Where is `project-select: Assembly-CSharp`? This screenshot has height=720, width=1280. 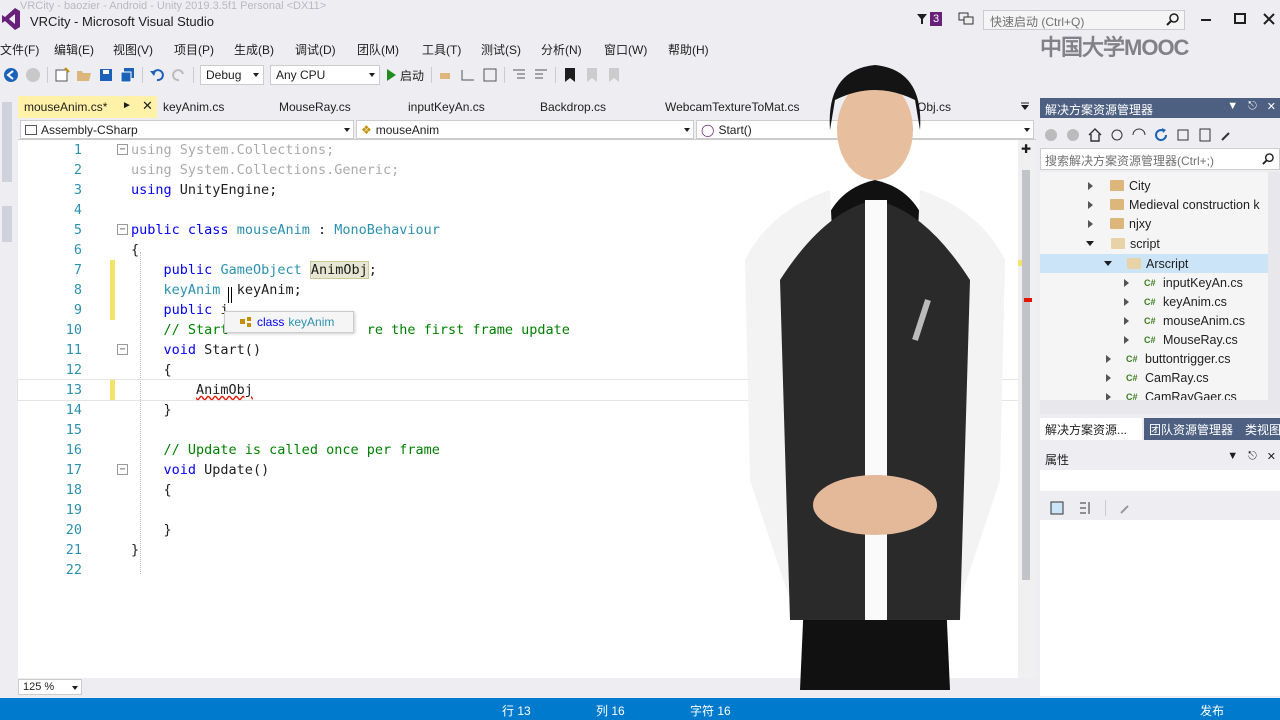 project-select: Assembly-CSharp is located at coordinates (187, 129).